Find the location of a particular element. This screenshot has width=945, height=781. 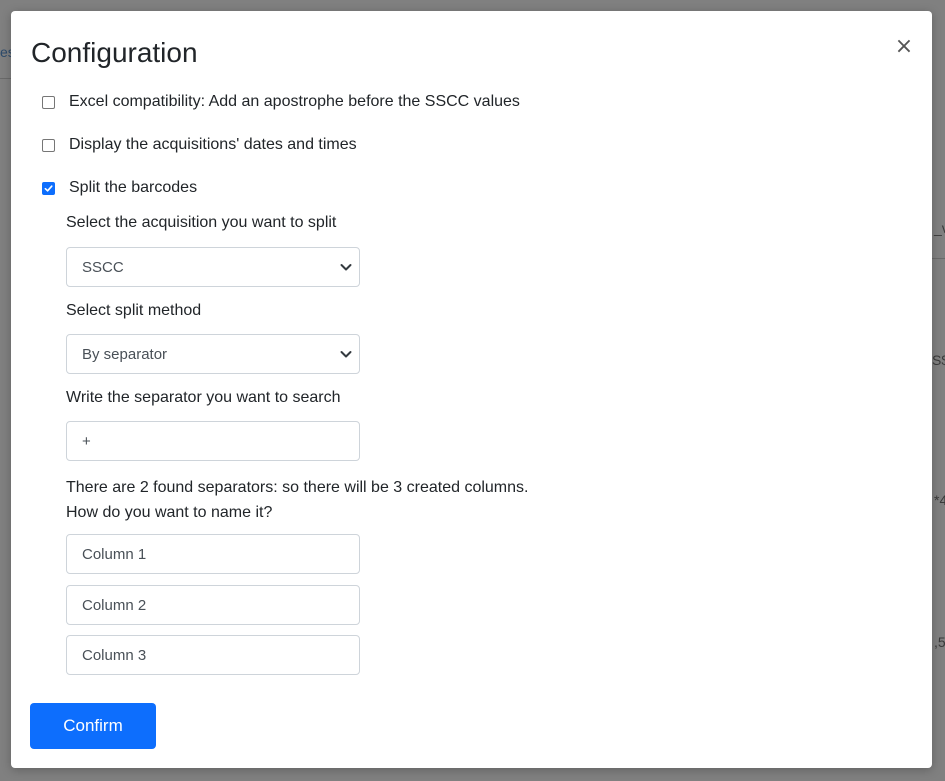

checkbox-split-barcodes is located at coordinates (48, 188).